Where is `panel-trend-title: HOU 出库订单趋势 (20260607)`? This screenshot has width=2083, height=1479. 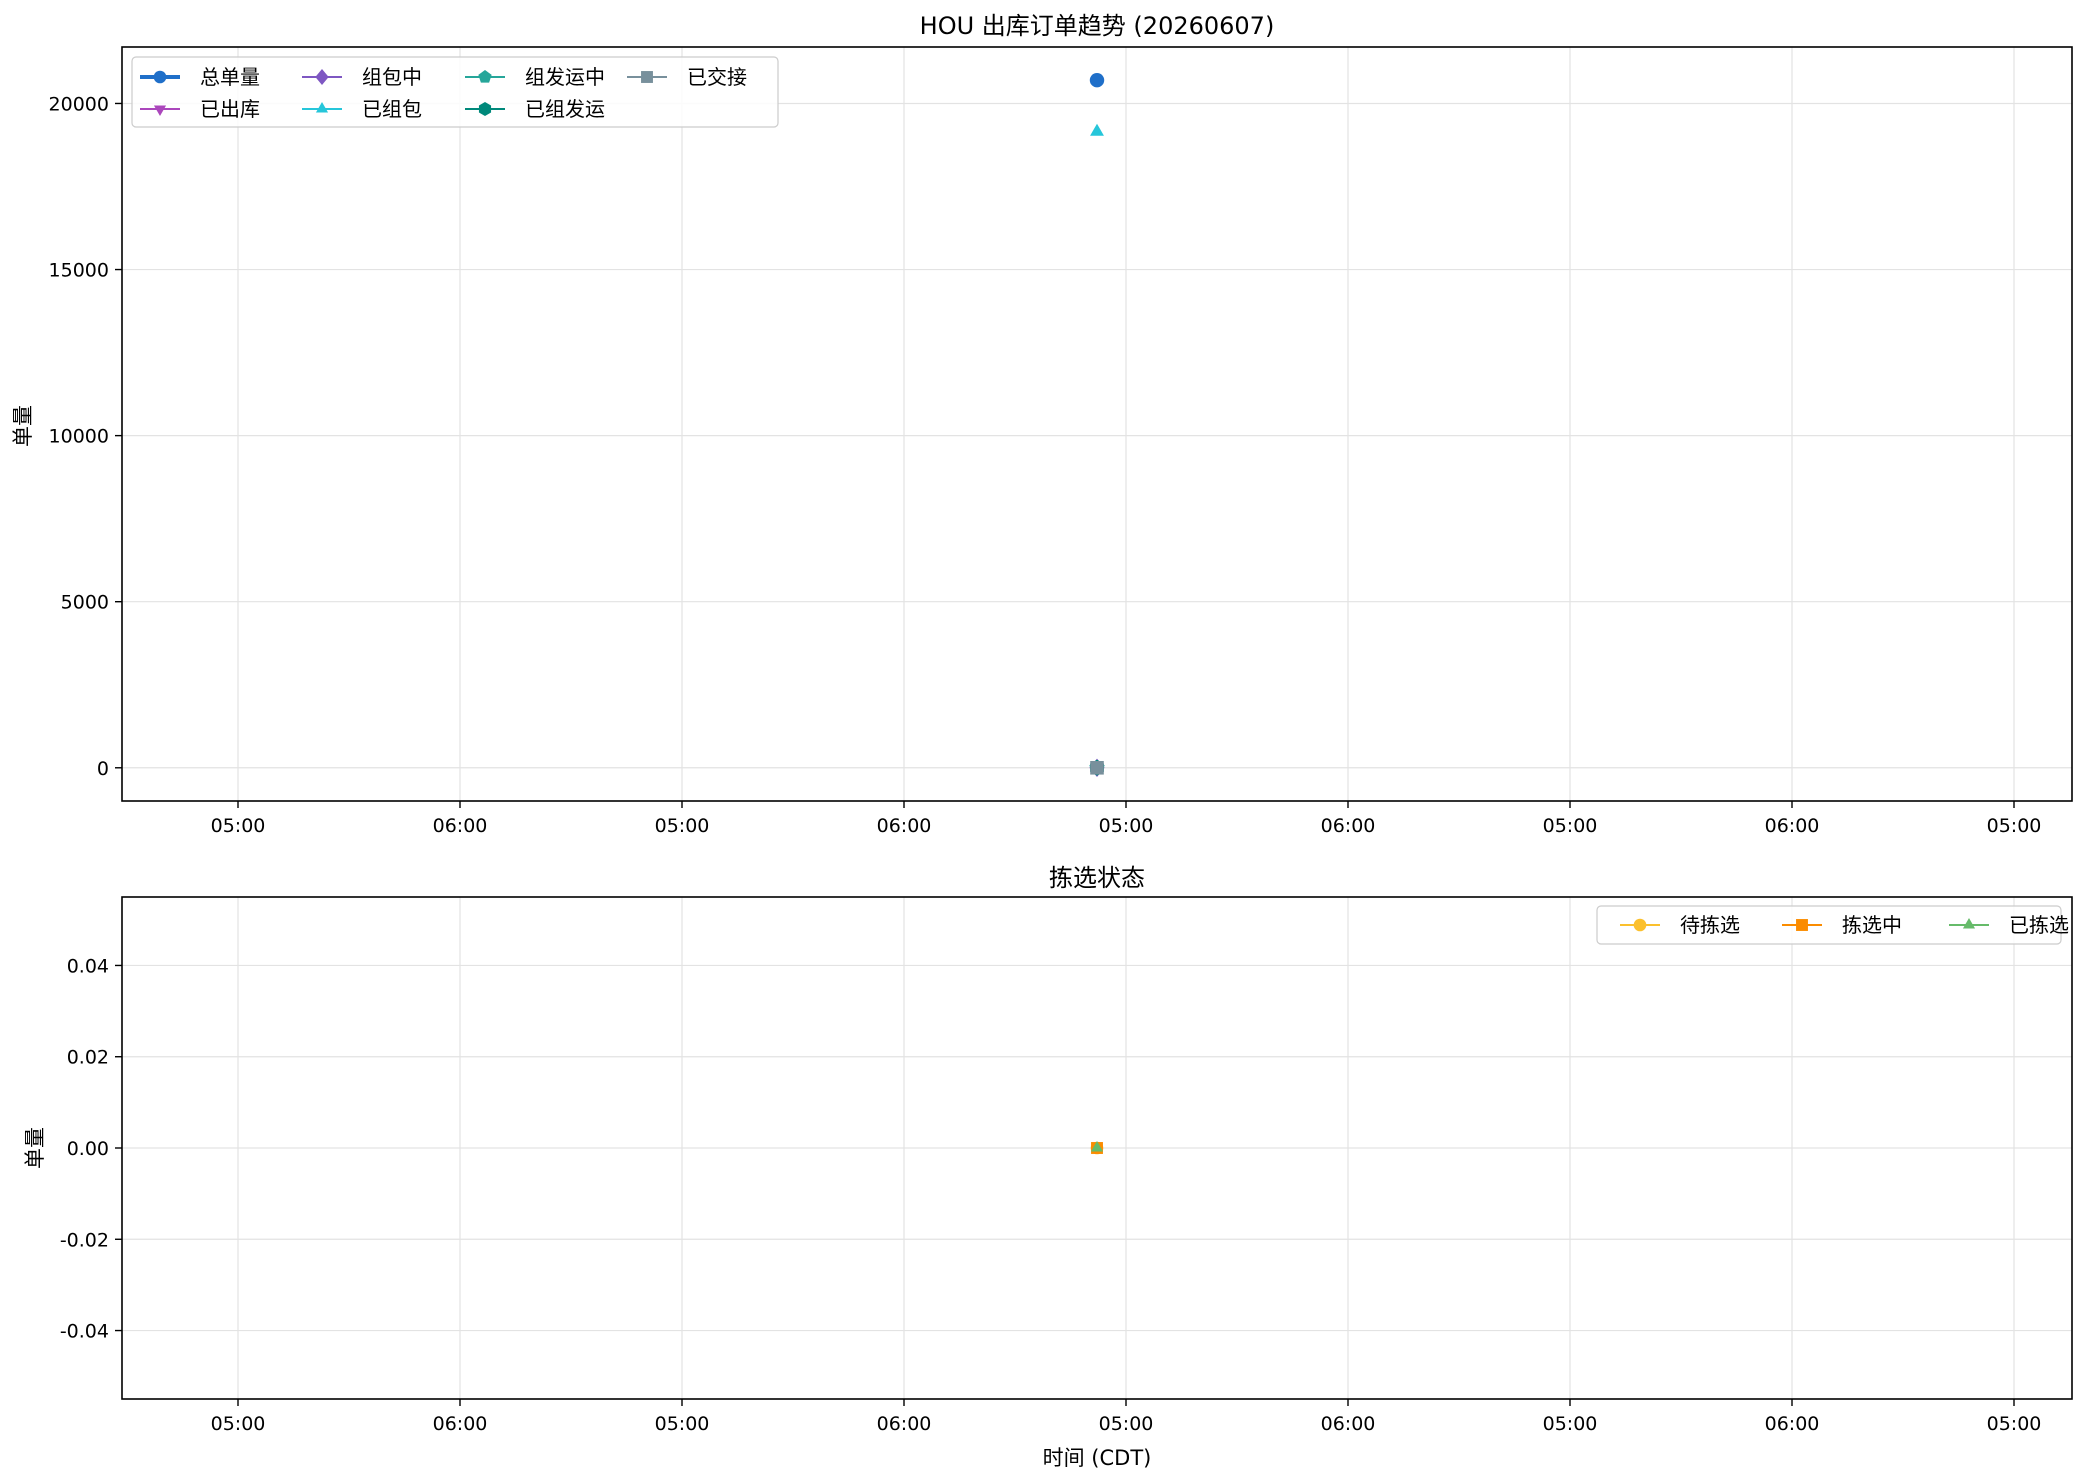
panel-trend-title: HOU 出库订单趋势 (20260607) is located at coordinates (1097, 26).